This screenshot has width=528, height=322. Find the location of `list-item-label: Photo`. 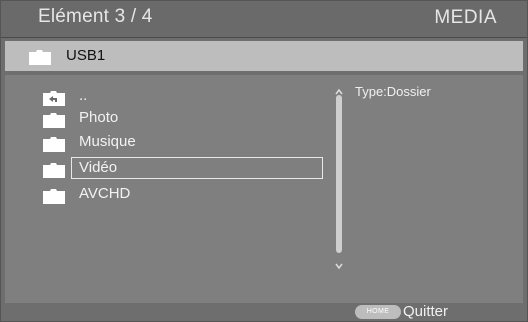

list-item-label: Photo is located at coordinates (99, 117).